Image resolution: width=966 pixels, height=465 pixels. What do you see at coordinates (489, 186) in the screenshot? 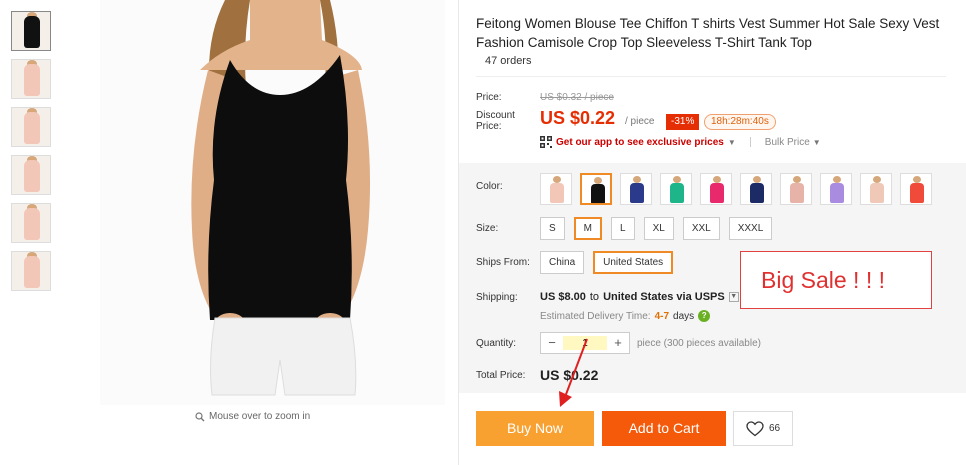
I see `color-label: Color:` at bounding box center [489, 186].